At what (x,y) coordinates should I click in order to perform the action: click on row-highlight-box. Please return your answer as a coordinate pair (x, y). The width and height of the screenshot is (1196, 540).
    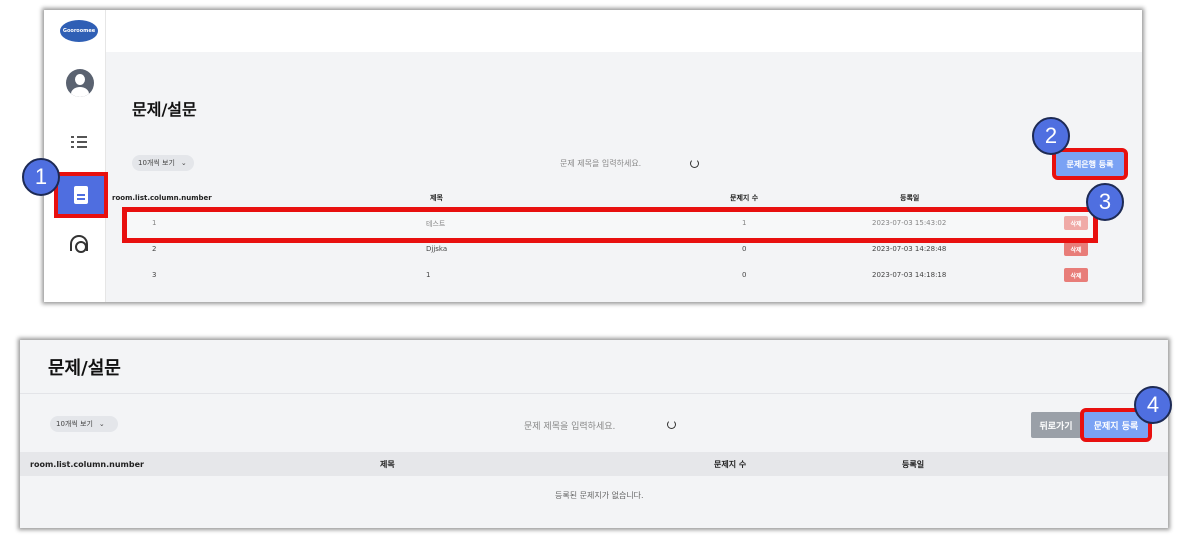
    Looking at the image, I should click on (610, 225).